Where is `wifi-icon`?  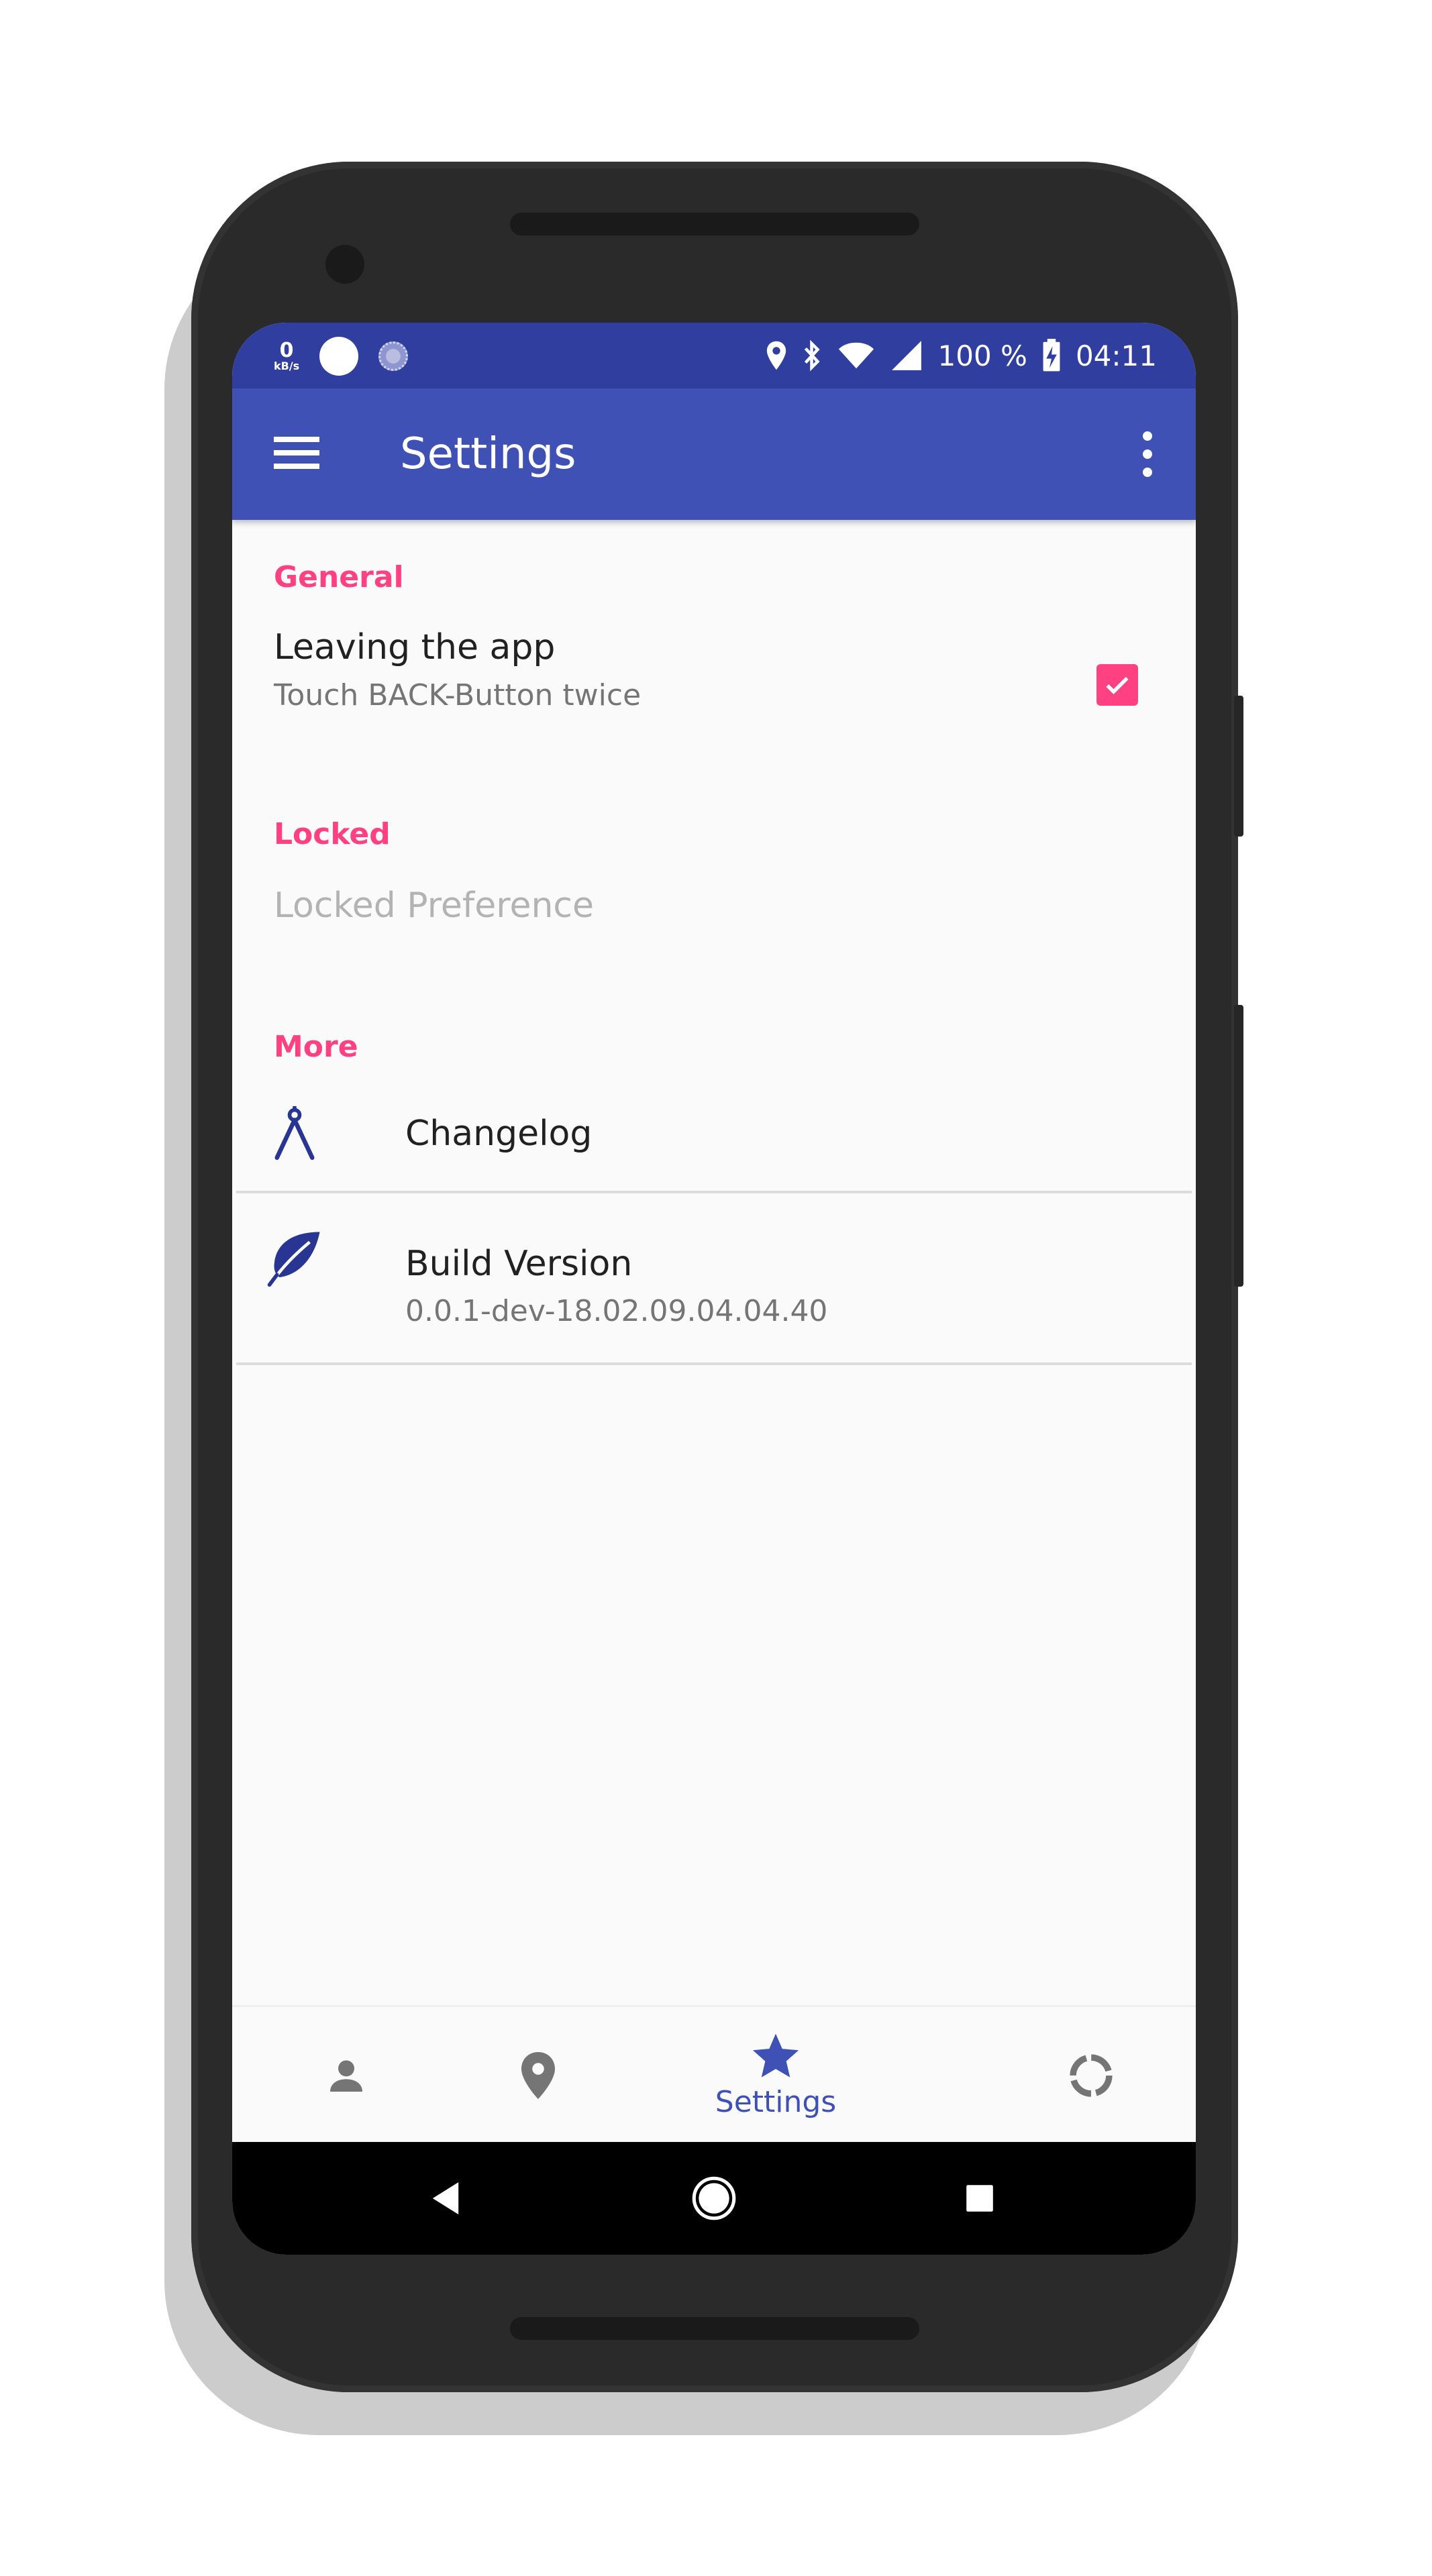 wifi-icon is located at coordinates (856, 355).